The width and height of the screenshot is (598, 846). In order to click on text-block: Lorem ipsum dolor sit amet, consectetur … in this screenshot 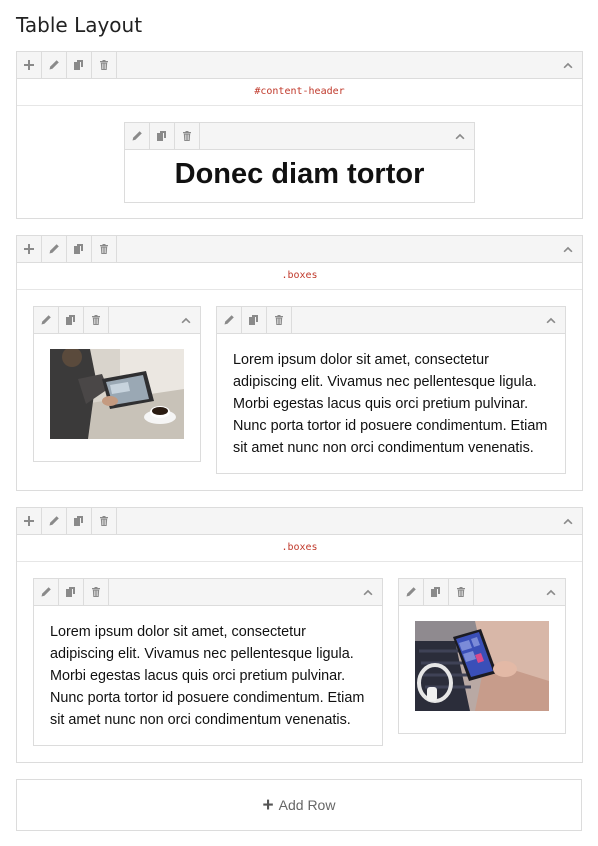, I will do `click(208, 662)`.